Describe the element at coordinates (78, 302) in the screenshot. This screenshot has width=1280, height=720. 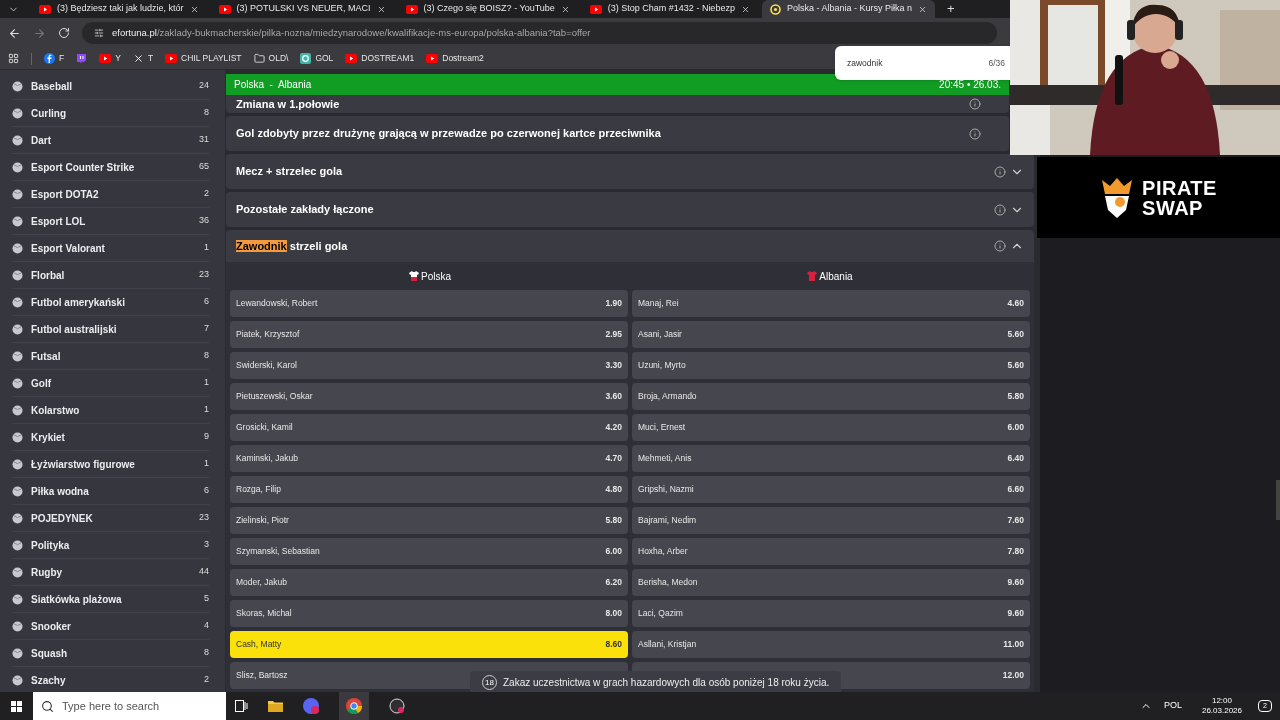
I see `sport-name: Futbol amerykański` at that location.